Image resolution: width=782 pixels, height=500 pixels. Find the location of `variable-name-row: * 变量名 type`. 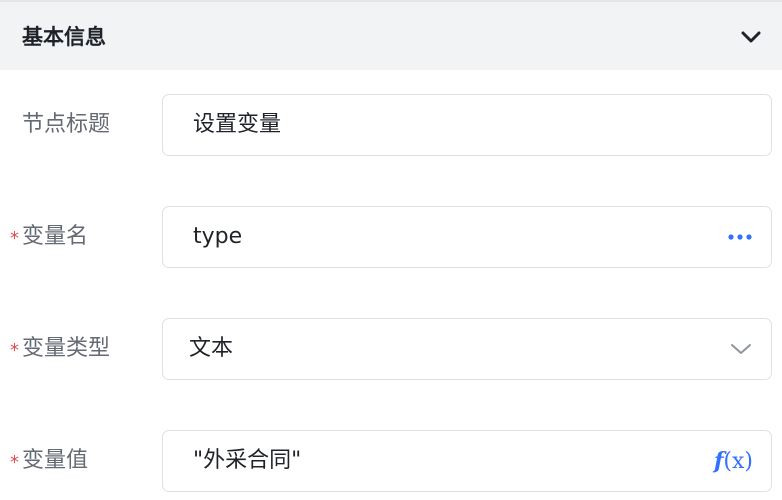

variable-name-row: * 变量名 type is located at coordinates (391, 238).